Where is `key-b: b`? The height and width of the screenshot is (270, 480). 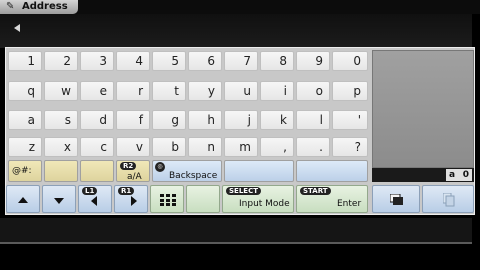
key-b: b is located at coordinates (169, 147).